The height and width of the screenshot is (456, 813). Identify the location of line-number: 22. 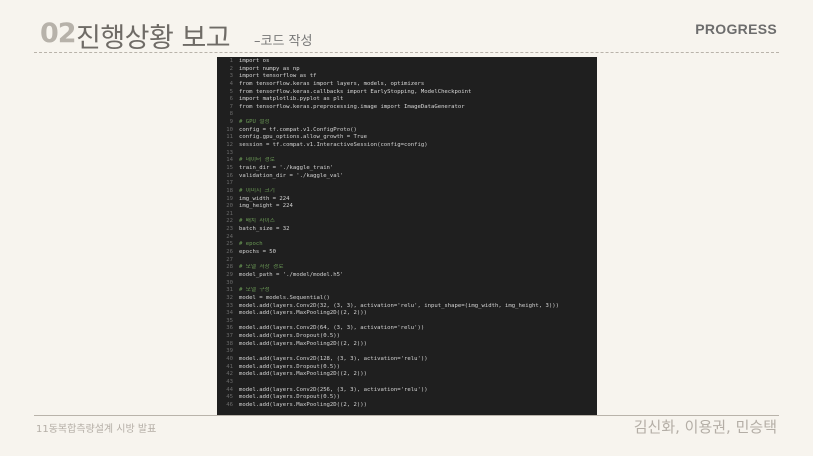
(229, 221).